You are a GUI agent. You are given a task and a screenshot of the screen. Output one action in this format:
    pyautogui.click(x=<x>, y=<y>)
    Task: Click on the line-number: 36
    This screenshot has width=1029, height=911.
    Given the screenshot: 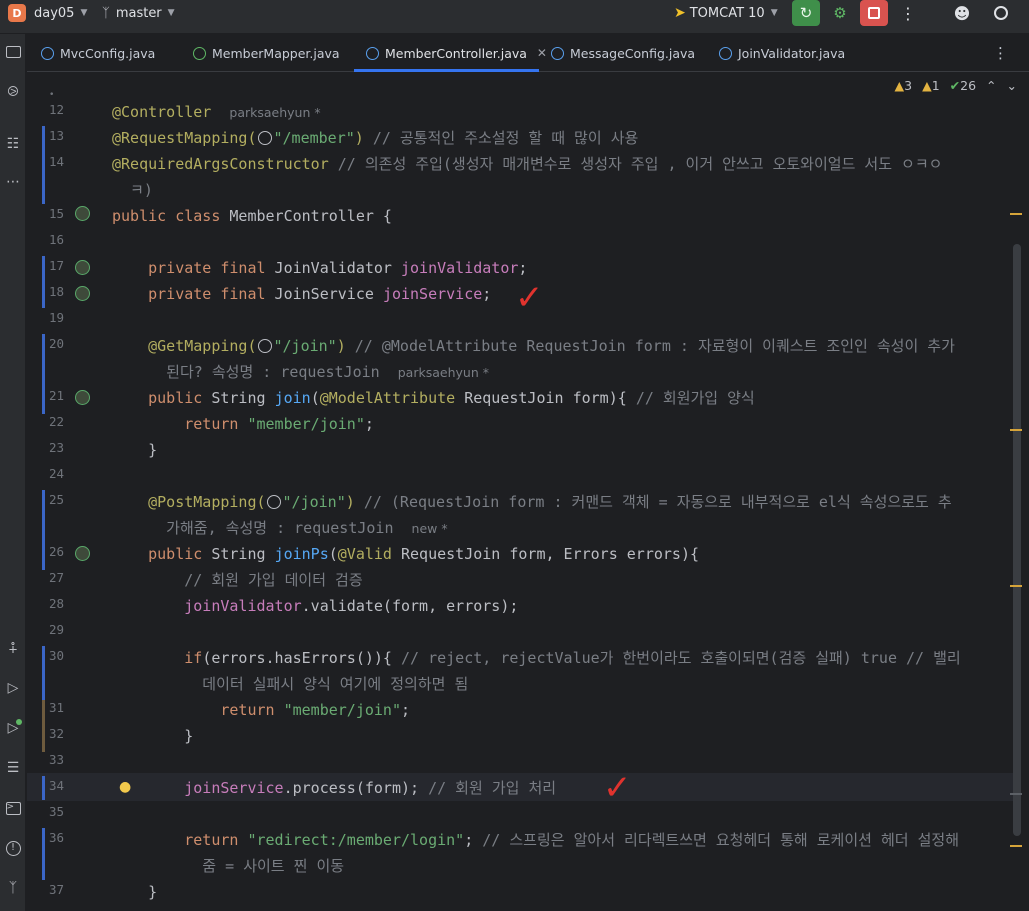 What is the action you would take?
    pyautogui.click(x=57, y=837)
    